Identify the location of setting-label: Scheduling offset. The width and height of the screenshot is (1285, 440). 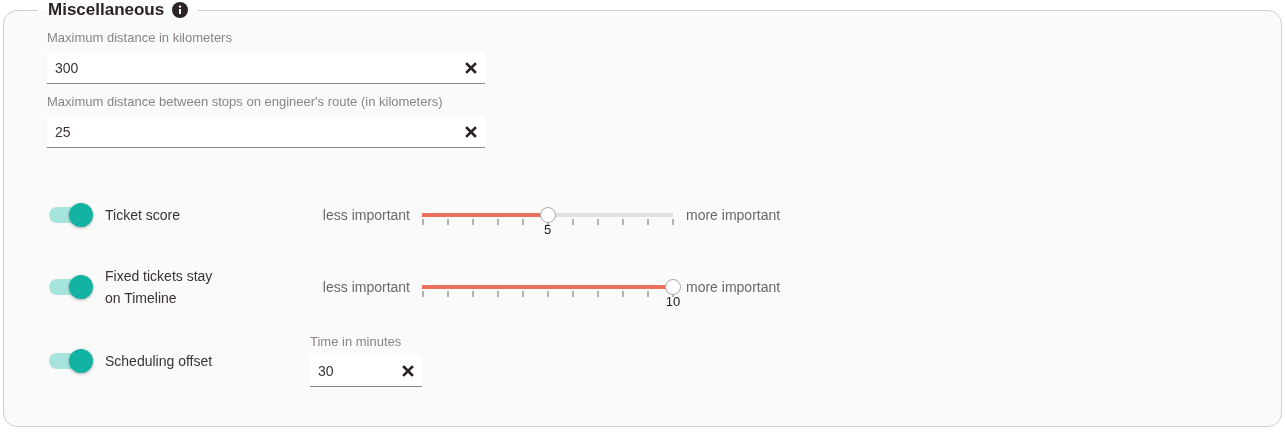
(159, 361).